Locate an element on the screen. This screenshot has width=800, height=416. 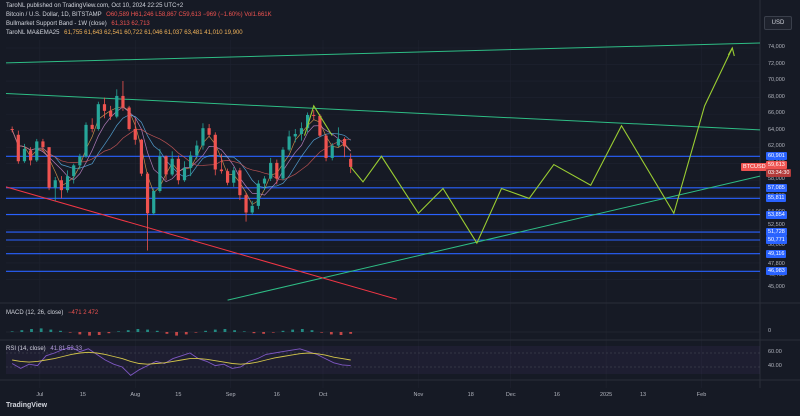
tradingview-logo: TradingView is located at coordinates (26, 405).